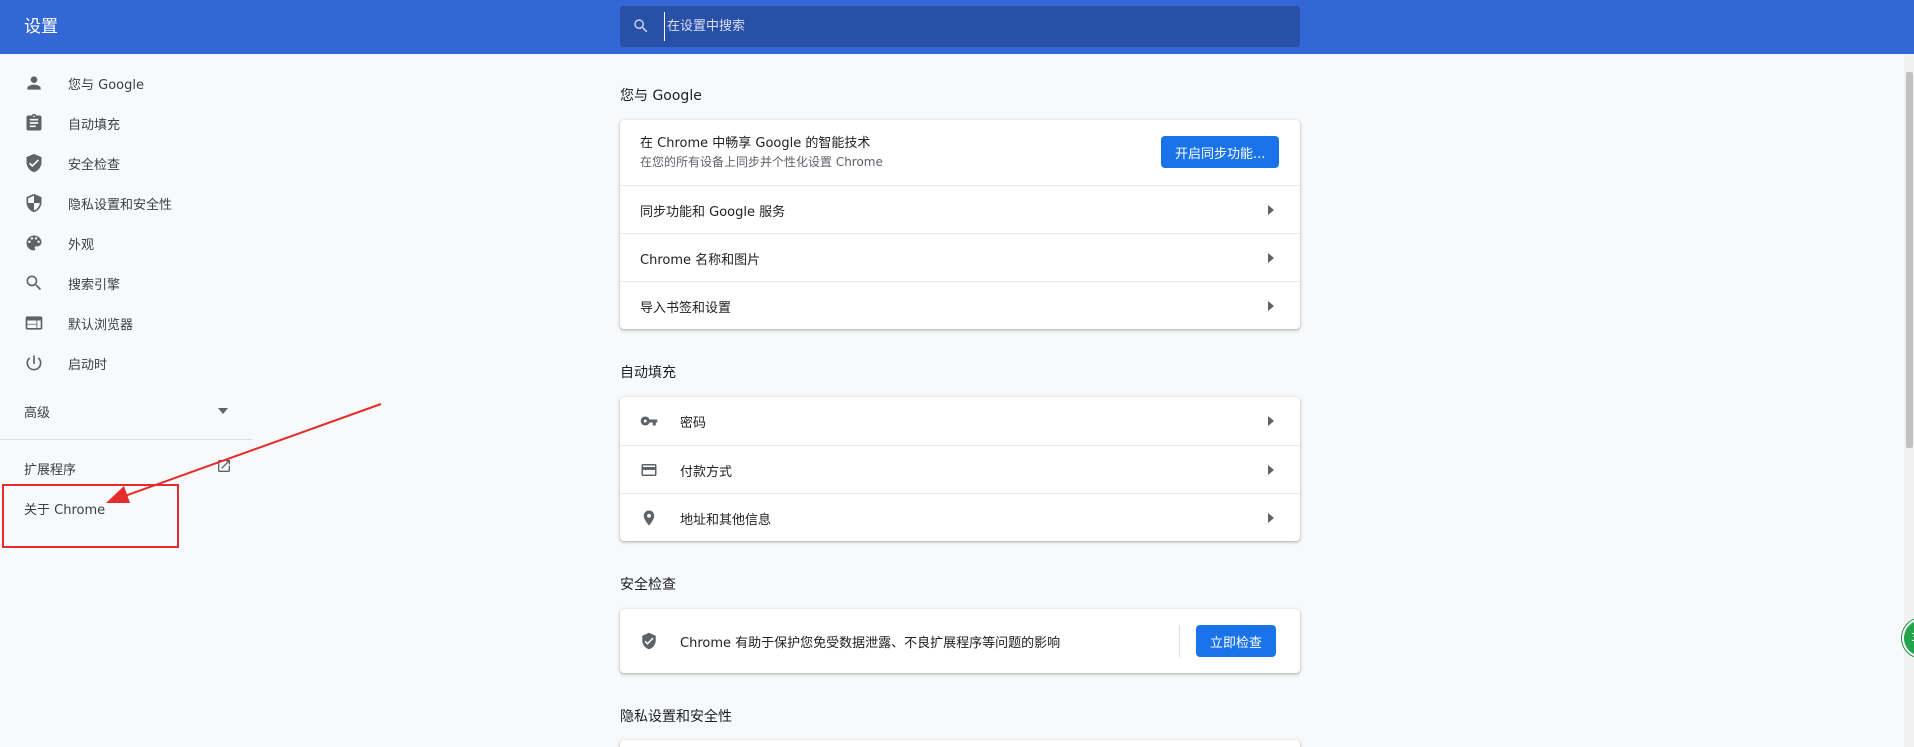 This screenshot has height=747, width=1914. Describe the element at coordinates (661, 96) in the screenshot. I see `section-title-you-and-google: 您与 Google` at that location.